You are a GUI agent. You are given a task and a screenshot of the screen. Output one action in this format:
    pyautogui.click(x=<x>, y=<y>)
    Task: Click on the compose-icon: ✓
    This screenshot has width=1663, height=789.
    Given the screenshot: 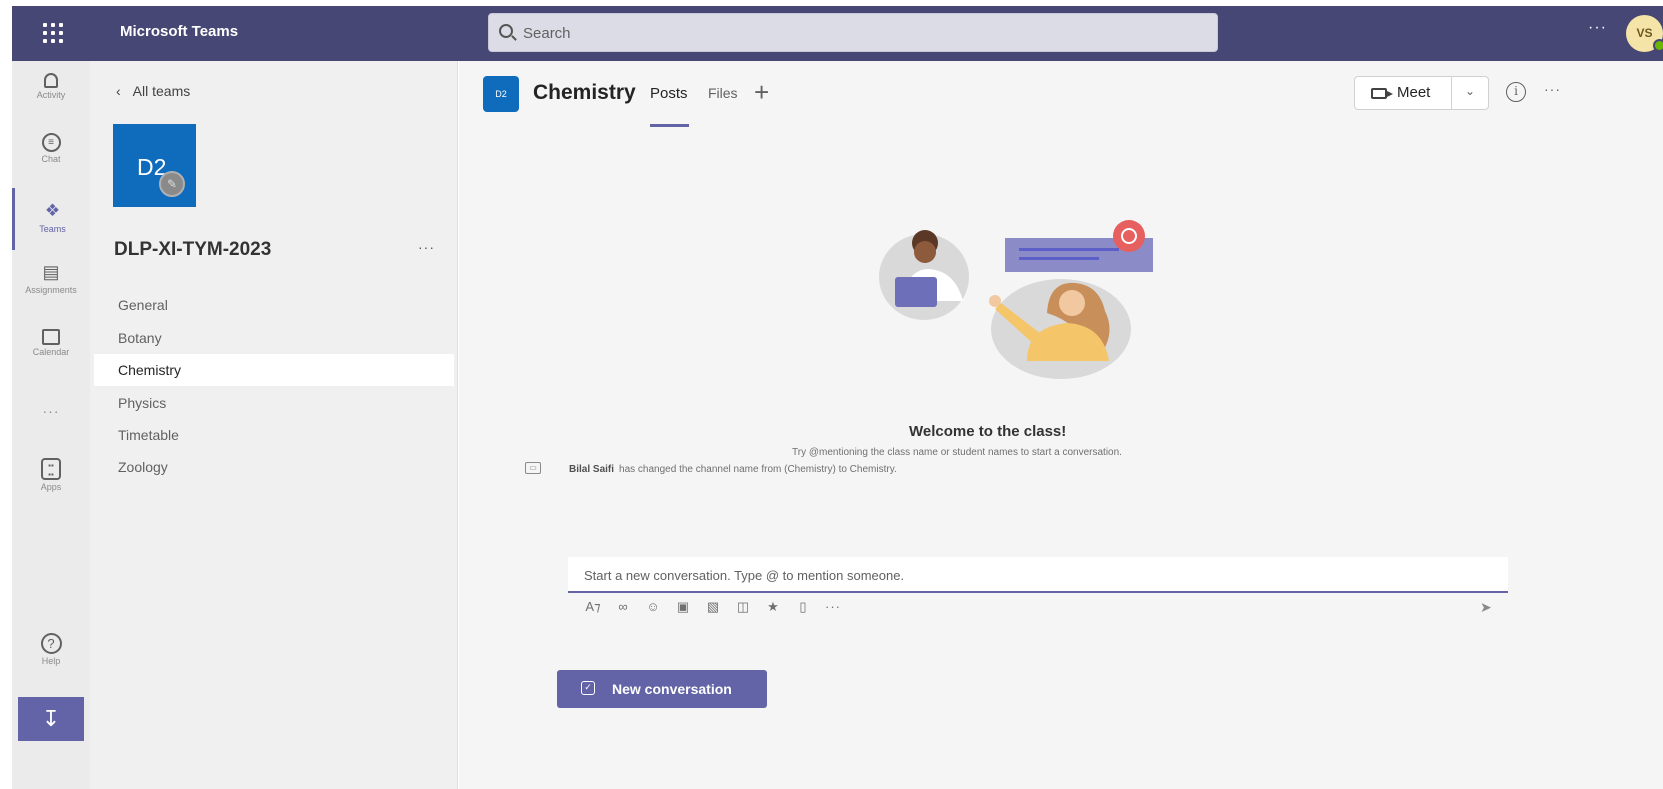 What is the action you would take?
    pyautogui.click(x=588, y=688)
    